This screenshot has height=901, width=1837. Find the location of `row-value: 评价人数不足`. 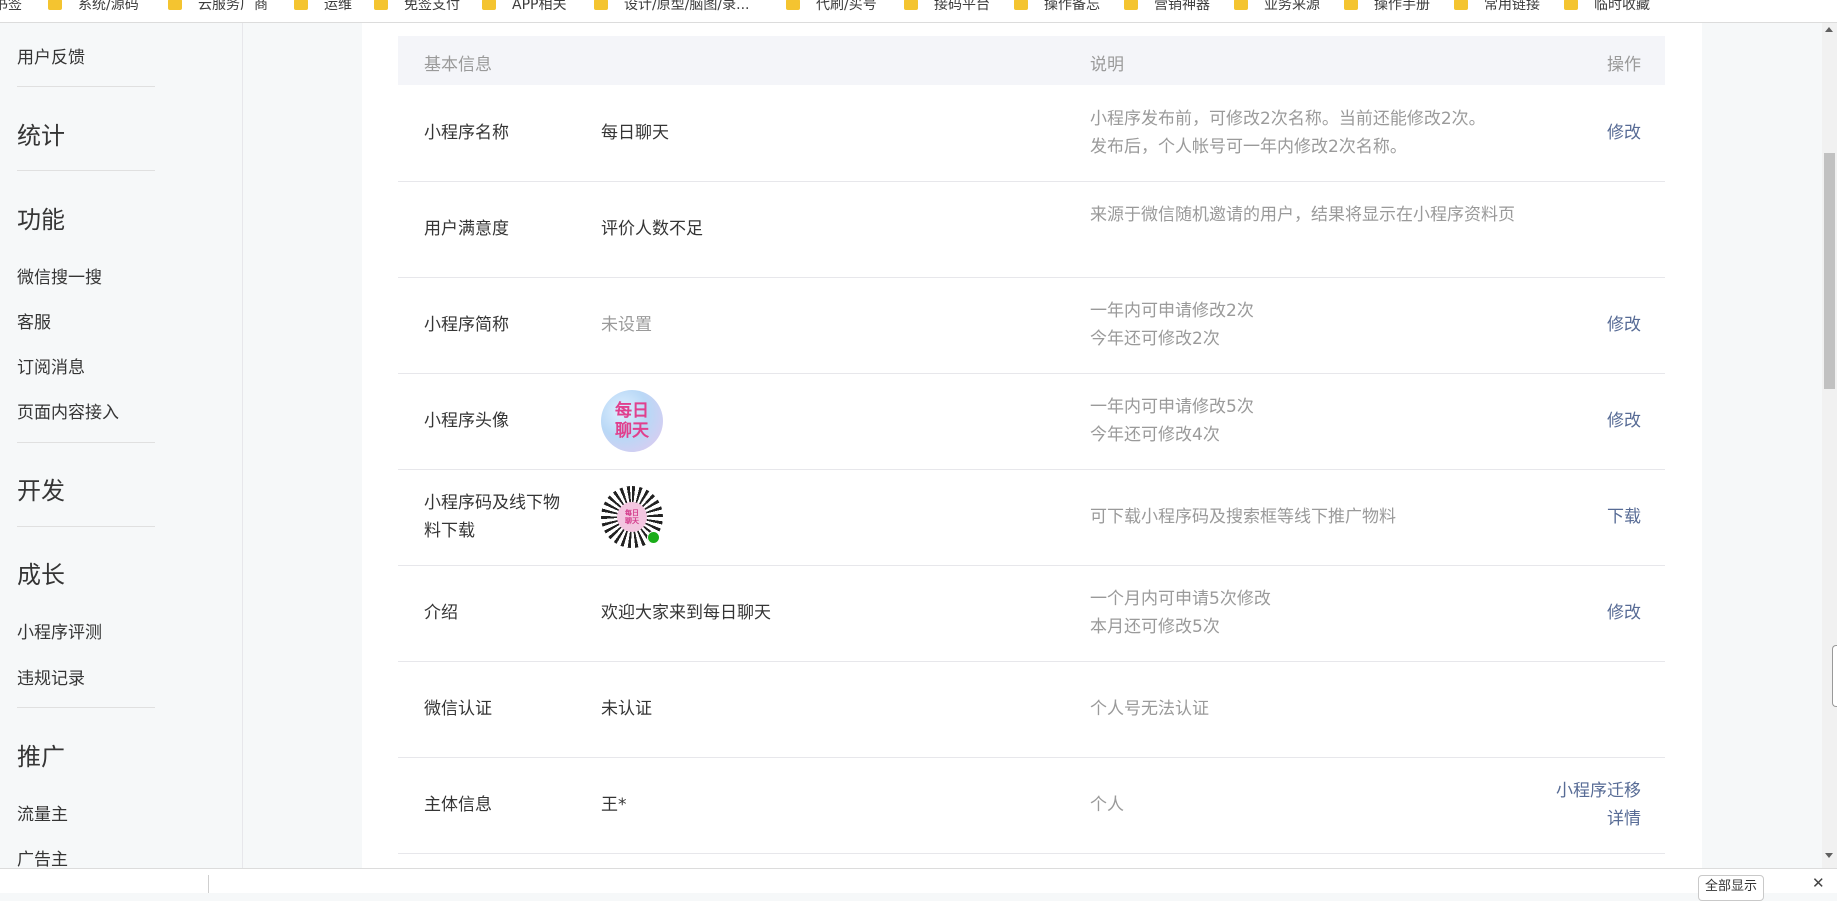

row-value: 评价人数不足 is located at coordinates (652, 229).